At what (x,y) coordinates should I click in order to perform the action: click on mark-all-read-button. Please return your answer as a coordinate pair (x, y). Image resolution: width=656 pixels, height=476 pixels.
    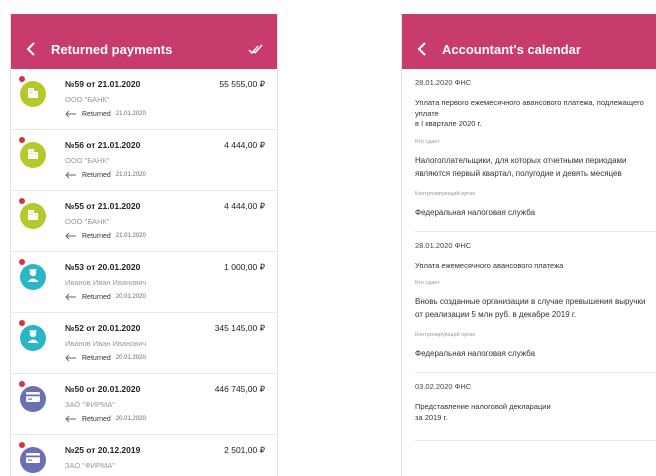
    Looking at the image, I should click on (257, 49).